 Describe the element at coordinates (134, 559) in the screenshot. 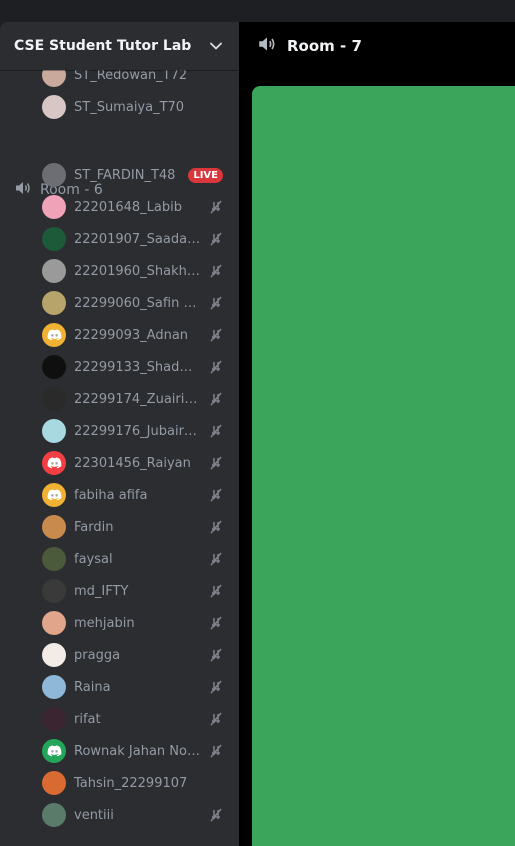

I see `voice-member-row: faysal` at that location.